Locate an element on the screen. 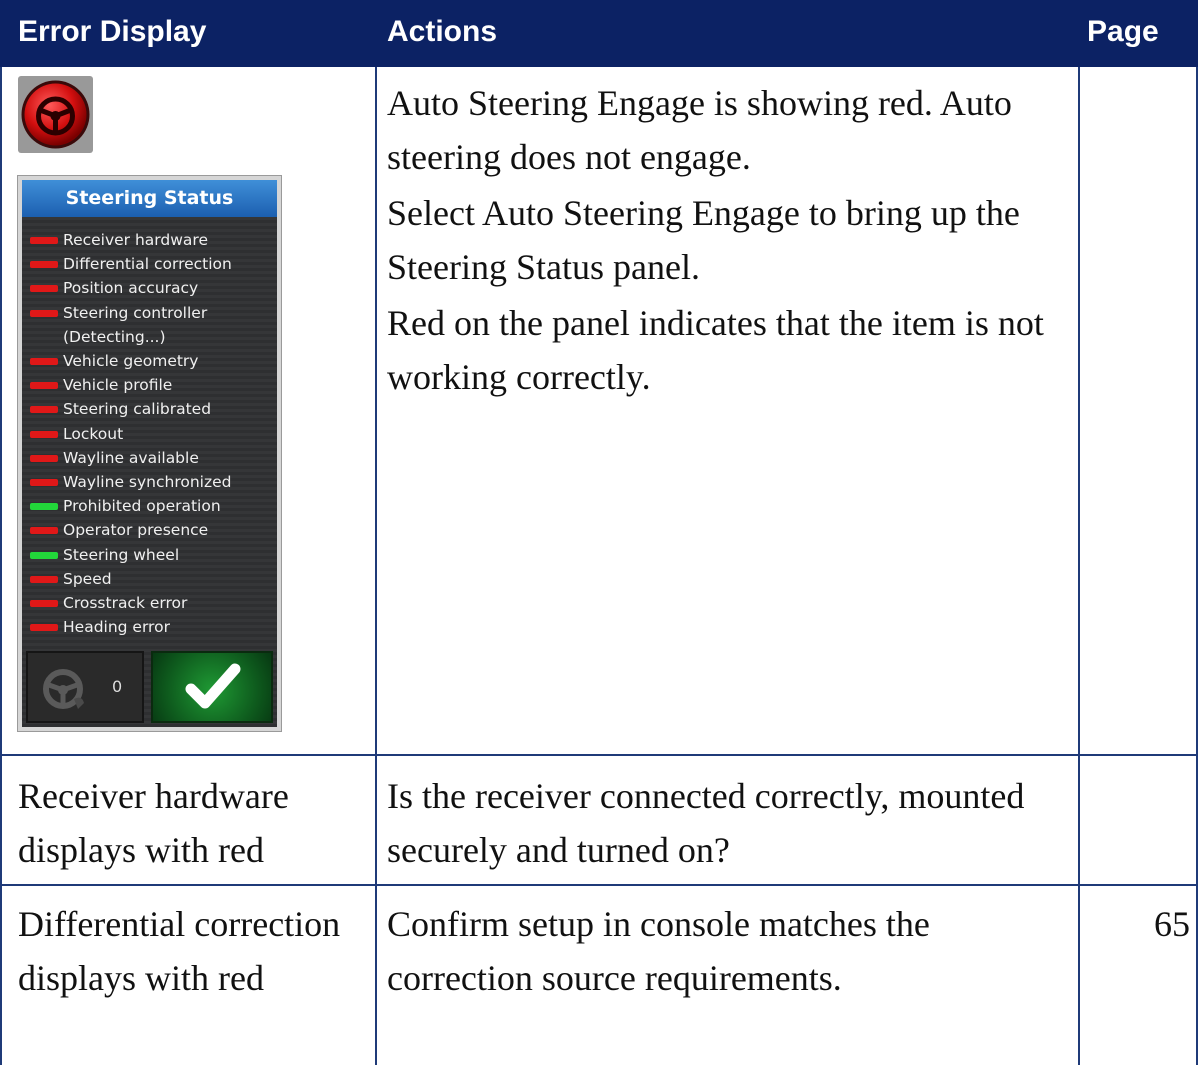 This screenshot has height=1065, width=1198. status-item-label: Position accuracy is located at coordinates (131, 288).